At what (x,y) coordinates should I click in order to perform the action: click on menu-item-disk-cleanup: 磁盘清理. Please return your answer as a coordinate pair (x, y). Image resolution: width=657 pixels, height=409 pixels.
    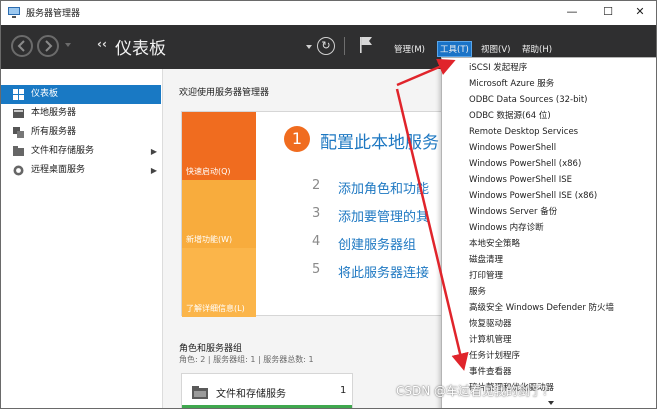
    Looking at the image, I should click on (486, 260).